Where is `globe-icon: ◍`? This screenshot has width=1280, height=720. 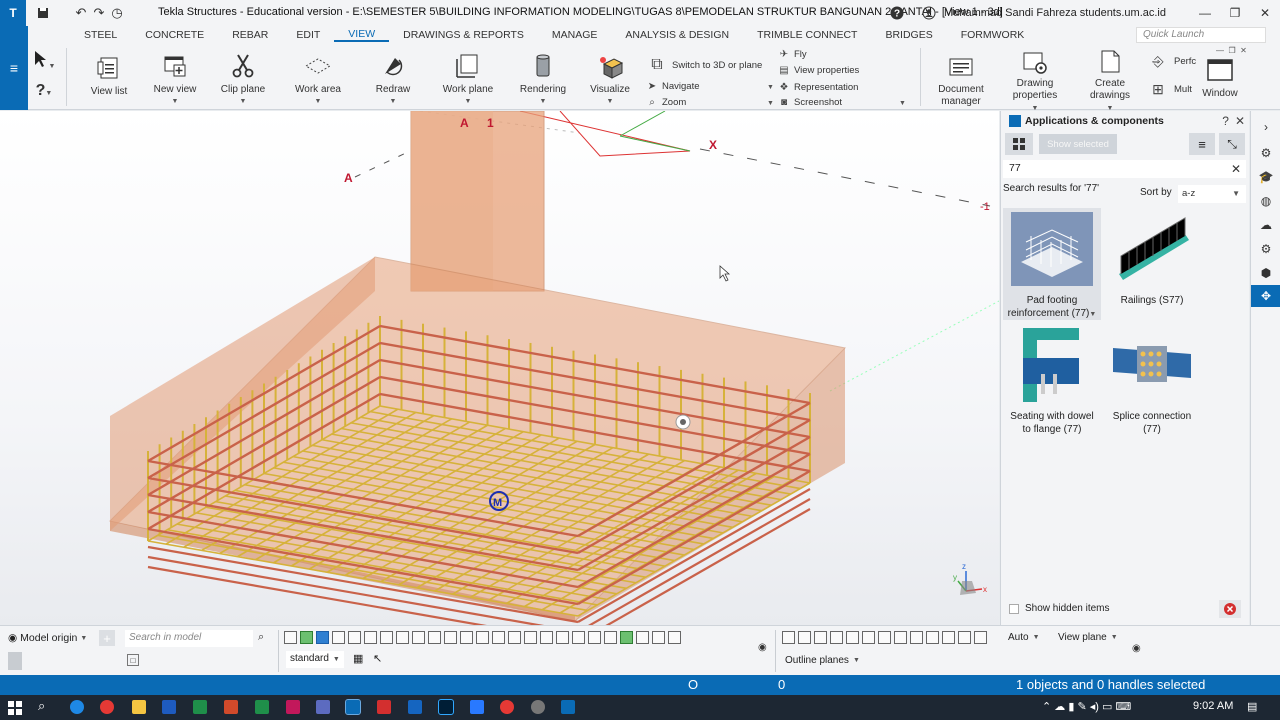 globe-icon: ◍ is located at coordinates (1266, 201).